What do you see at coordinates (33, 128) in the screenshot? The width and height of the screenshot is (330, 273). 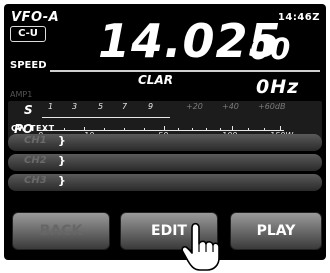 I see `cw-text-title: CW TEXT` at bounding box center [33, 128].